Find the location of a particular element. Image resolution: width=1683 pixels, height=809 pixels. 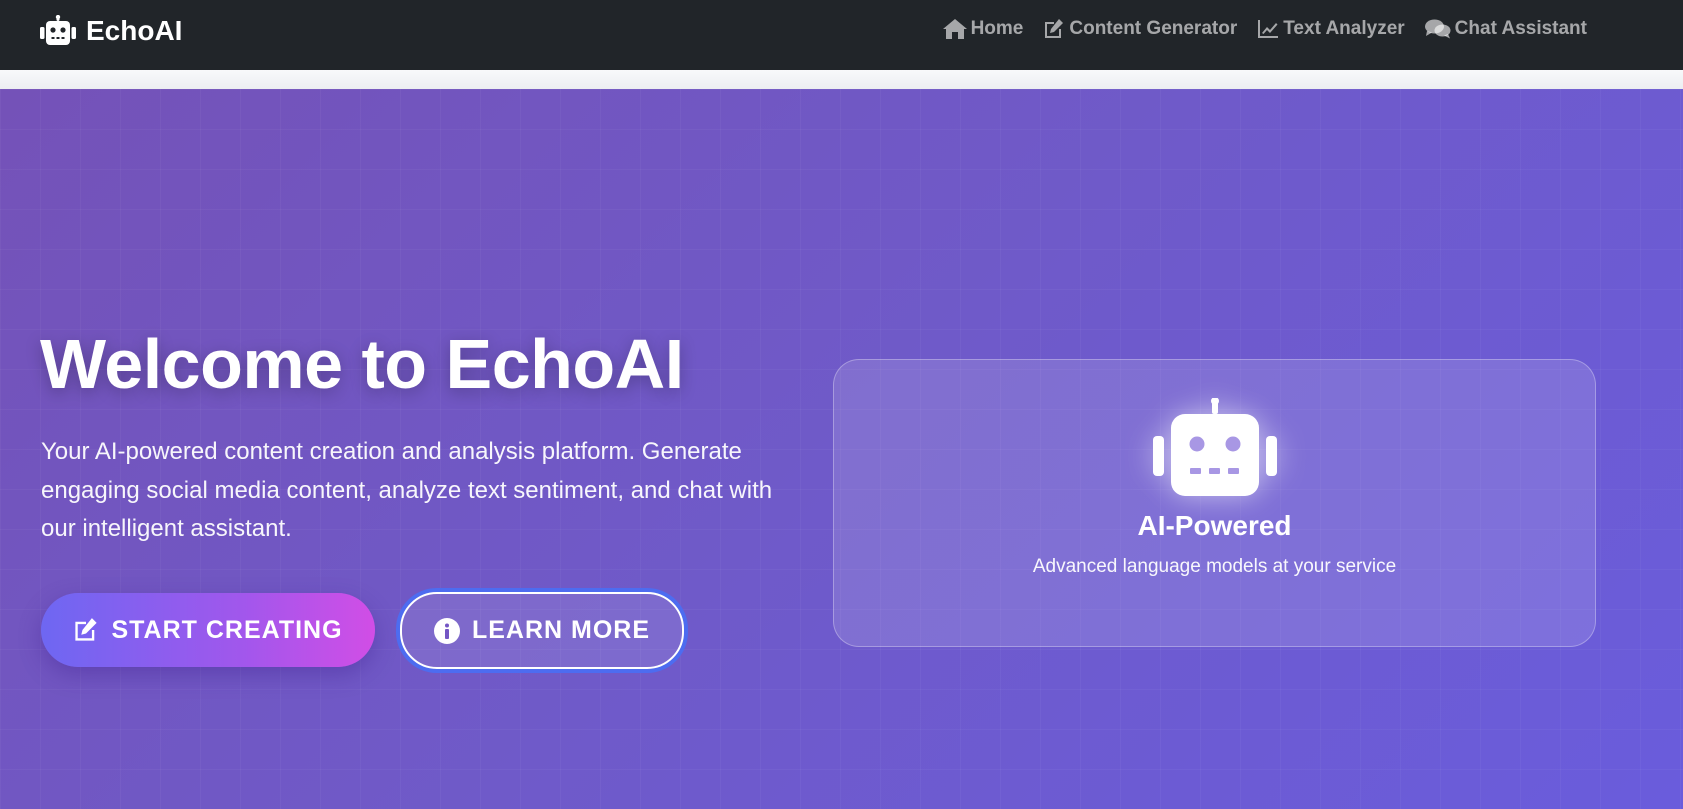

feature-card-title: AI-Powered is located at coordinates (1214, 525).